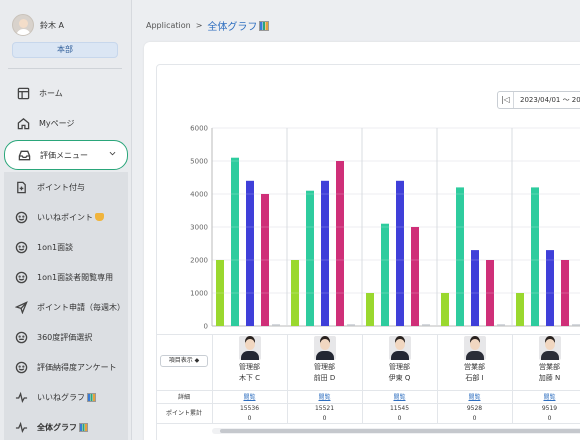  Describe the element at coordinates (550, 100) in the screenshot. I see `date-range-text: 2023/04/01 ～ 20` at that location.